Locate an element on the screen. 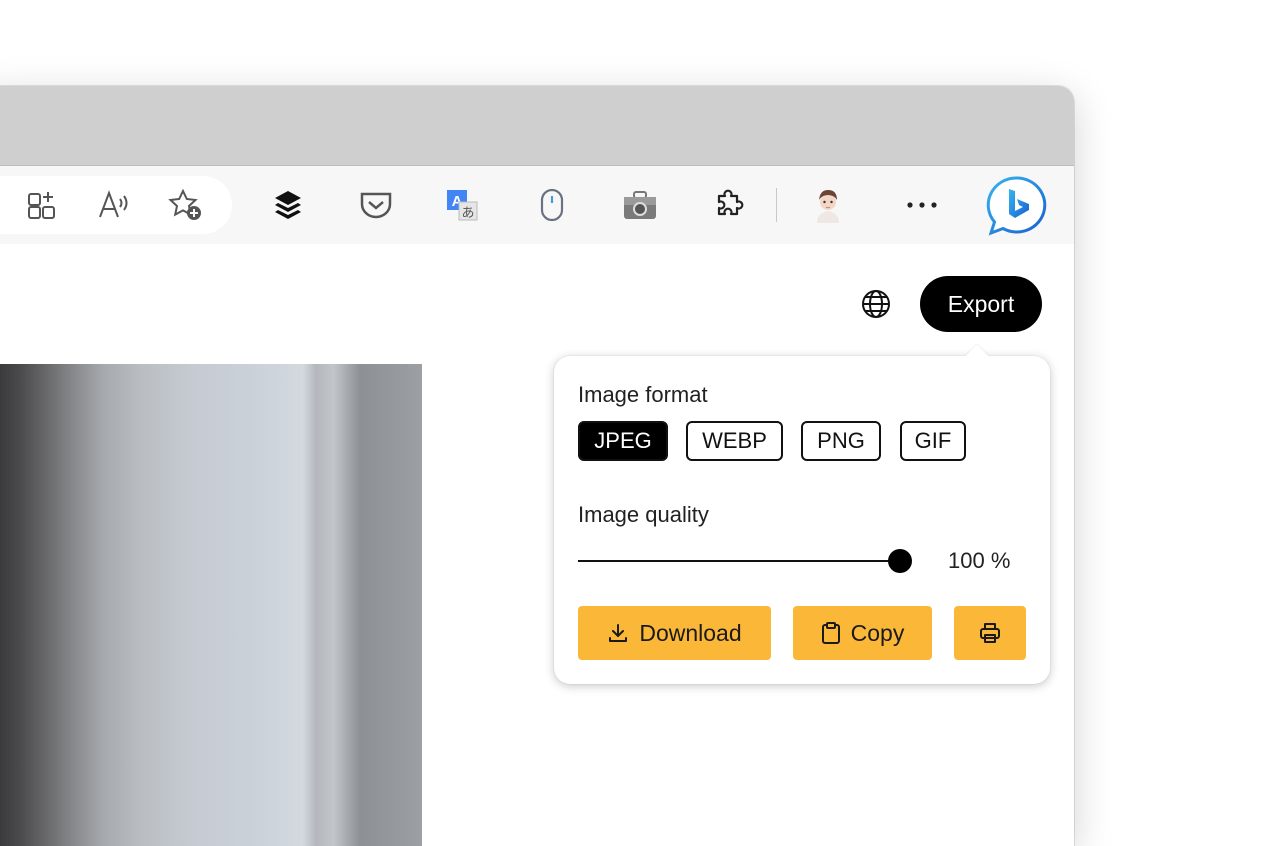  more-menu-icon is located at coordinates (922, 205).